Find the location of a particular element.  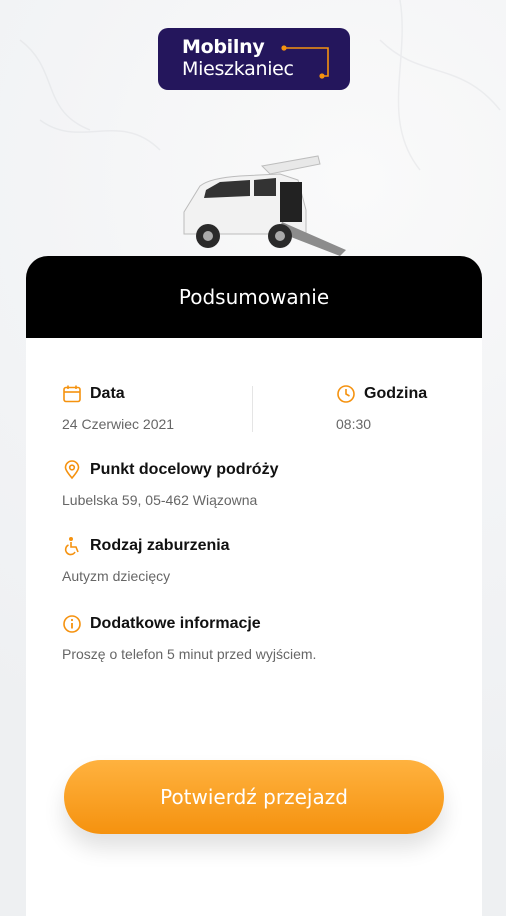

info-icon is located at coordinates (72, 624).